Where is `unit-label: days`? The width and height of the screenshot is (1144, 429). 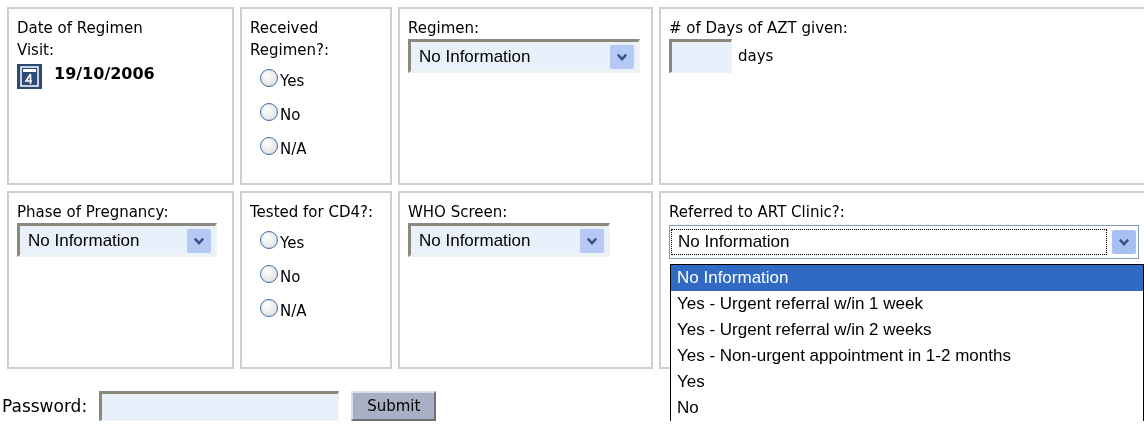
unit-label: days is located at coordinates (756, 56).